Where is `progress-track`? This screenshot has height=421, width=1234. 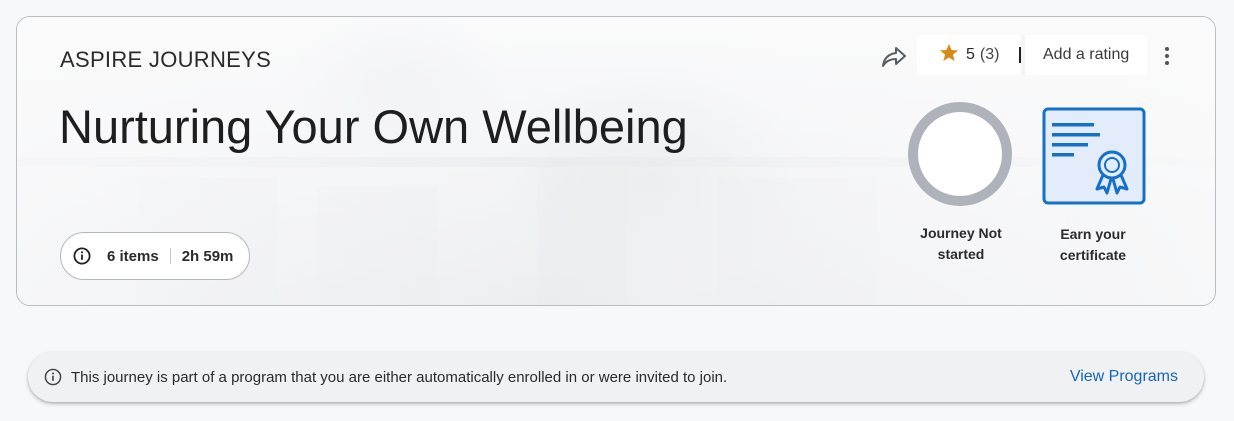 progress-track is located at coordinates (960, 154).